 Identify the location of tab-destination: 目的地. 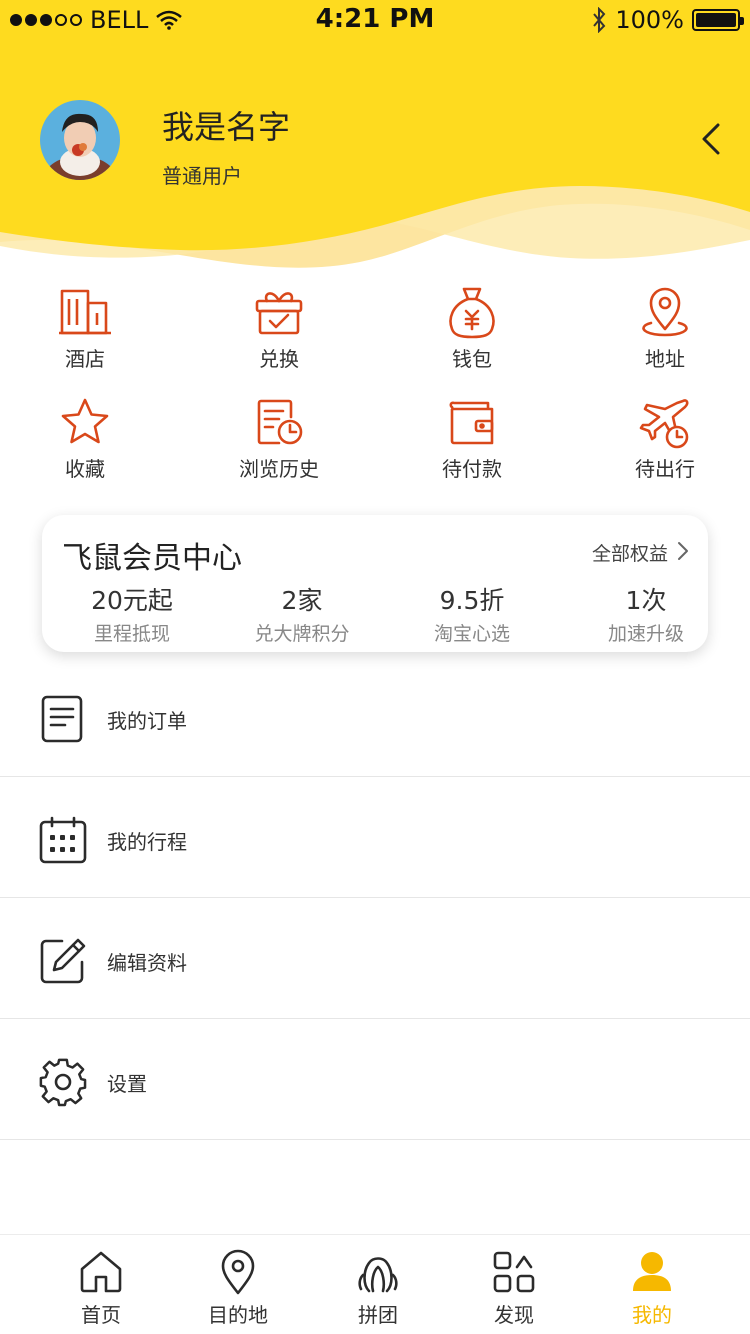
(238, 1288).